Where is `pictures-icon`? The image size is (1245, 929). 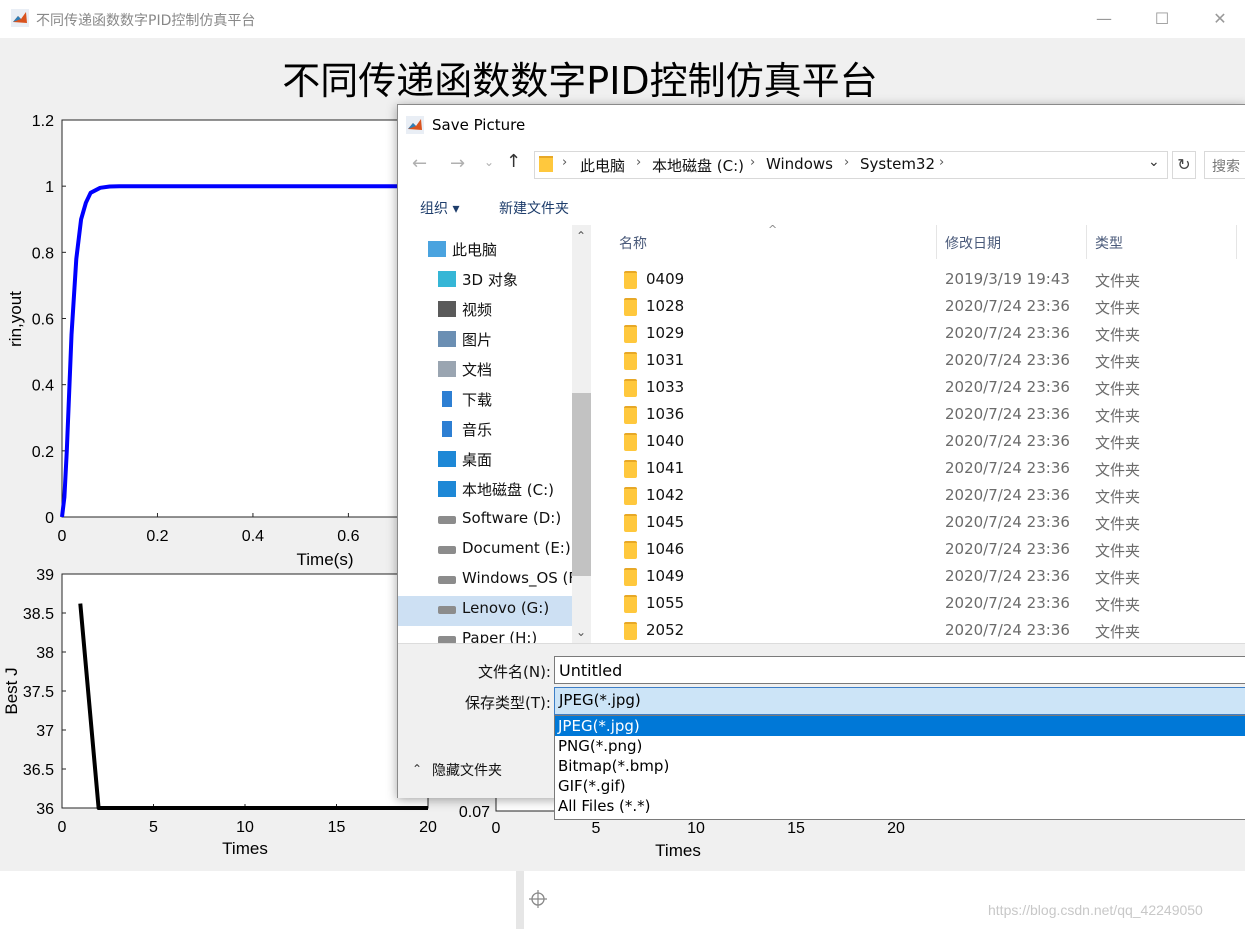
pictures-icon is located at coordinates (447, 339).